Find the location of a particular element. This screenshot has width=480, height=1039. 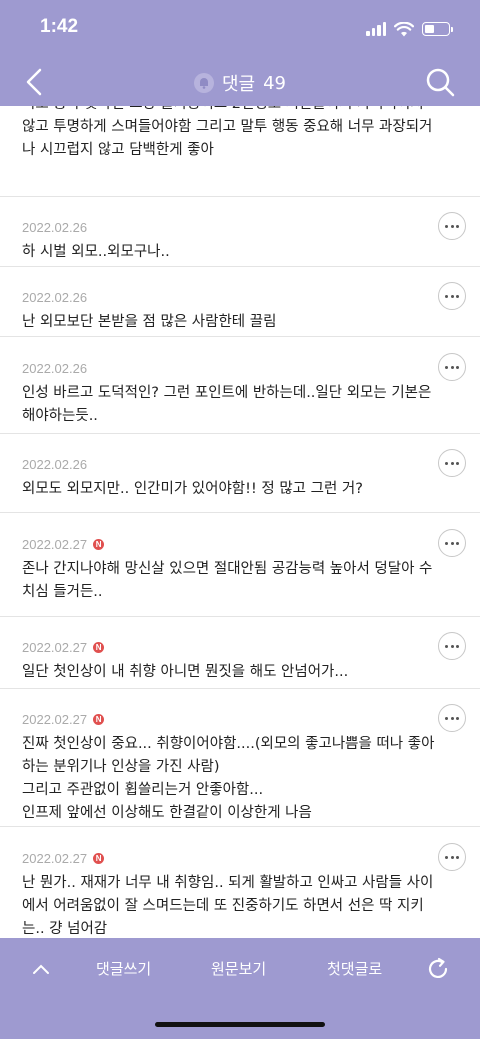

nav-bar: 댓글 49 is located at coordinates (240, 82).